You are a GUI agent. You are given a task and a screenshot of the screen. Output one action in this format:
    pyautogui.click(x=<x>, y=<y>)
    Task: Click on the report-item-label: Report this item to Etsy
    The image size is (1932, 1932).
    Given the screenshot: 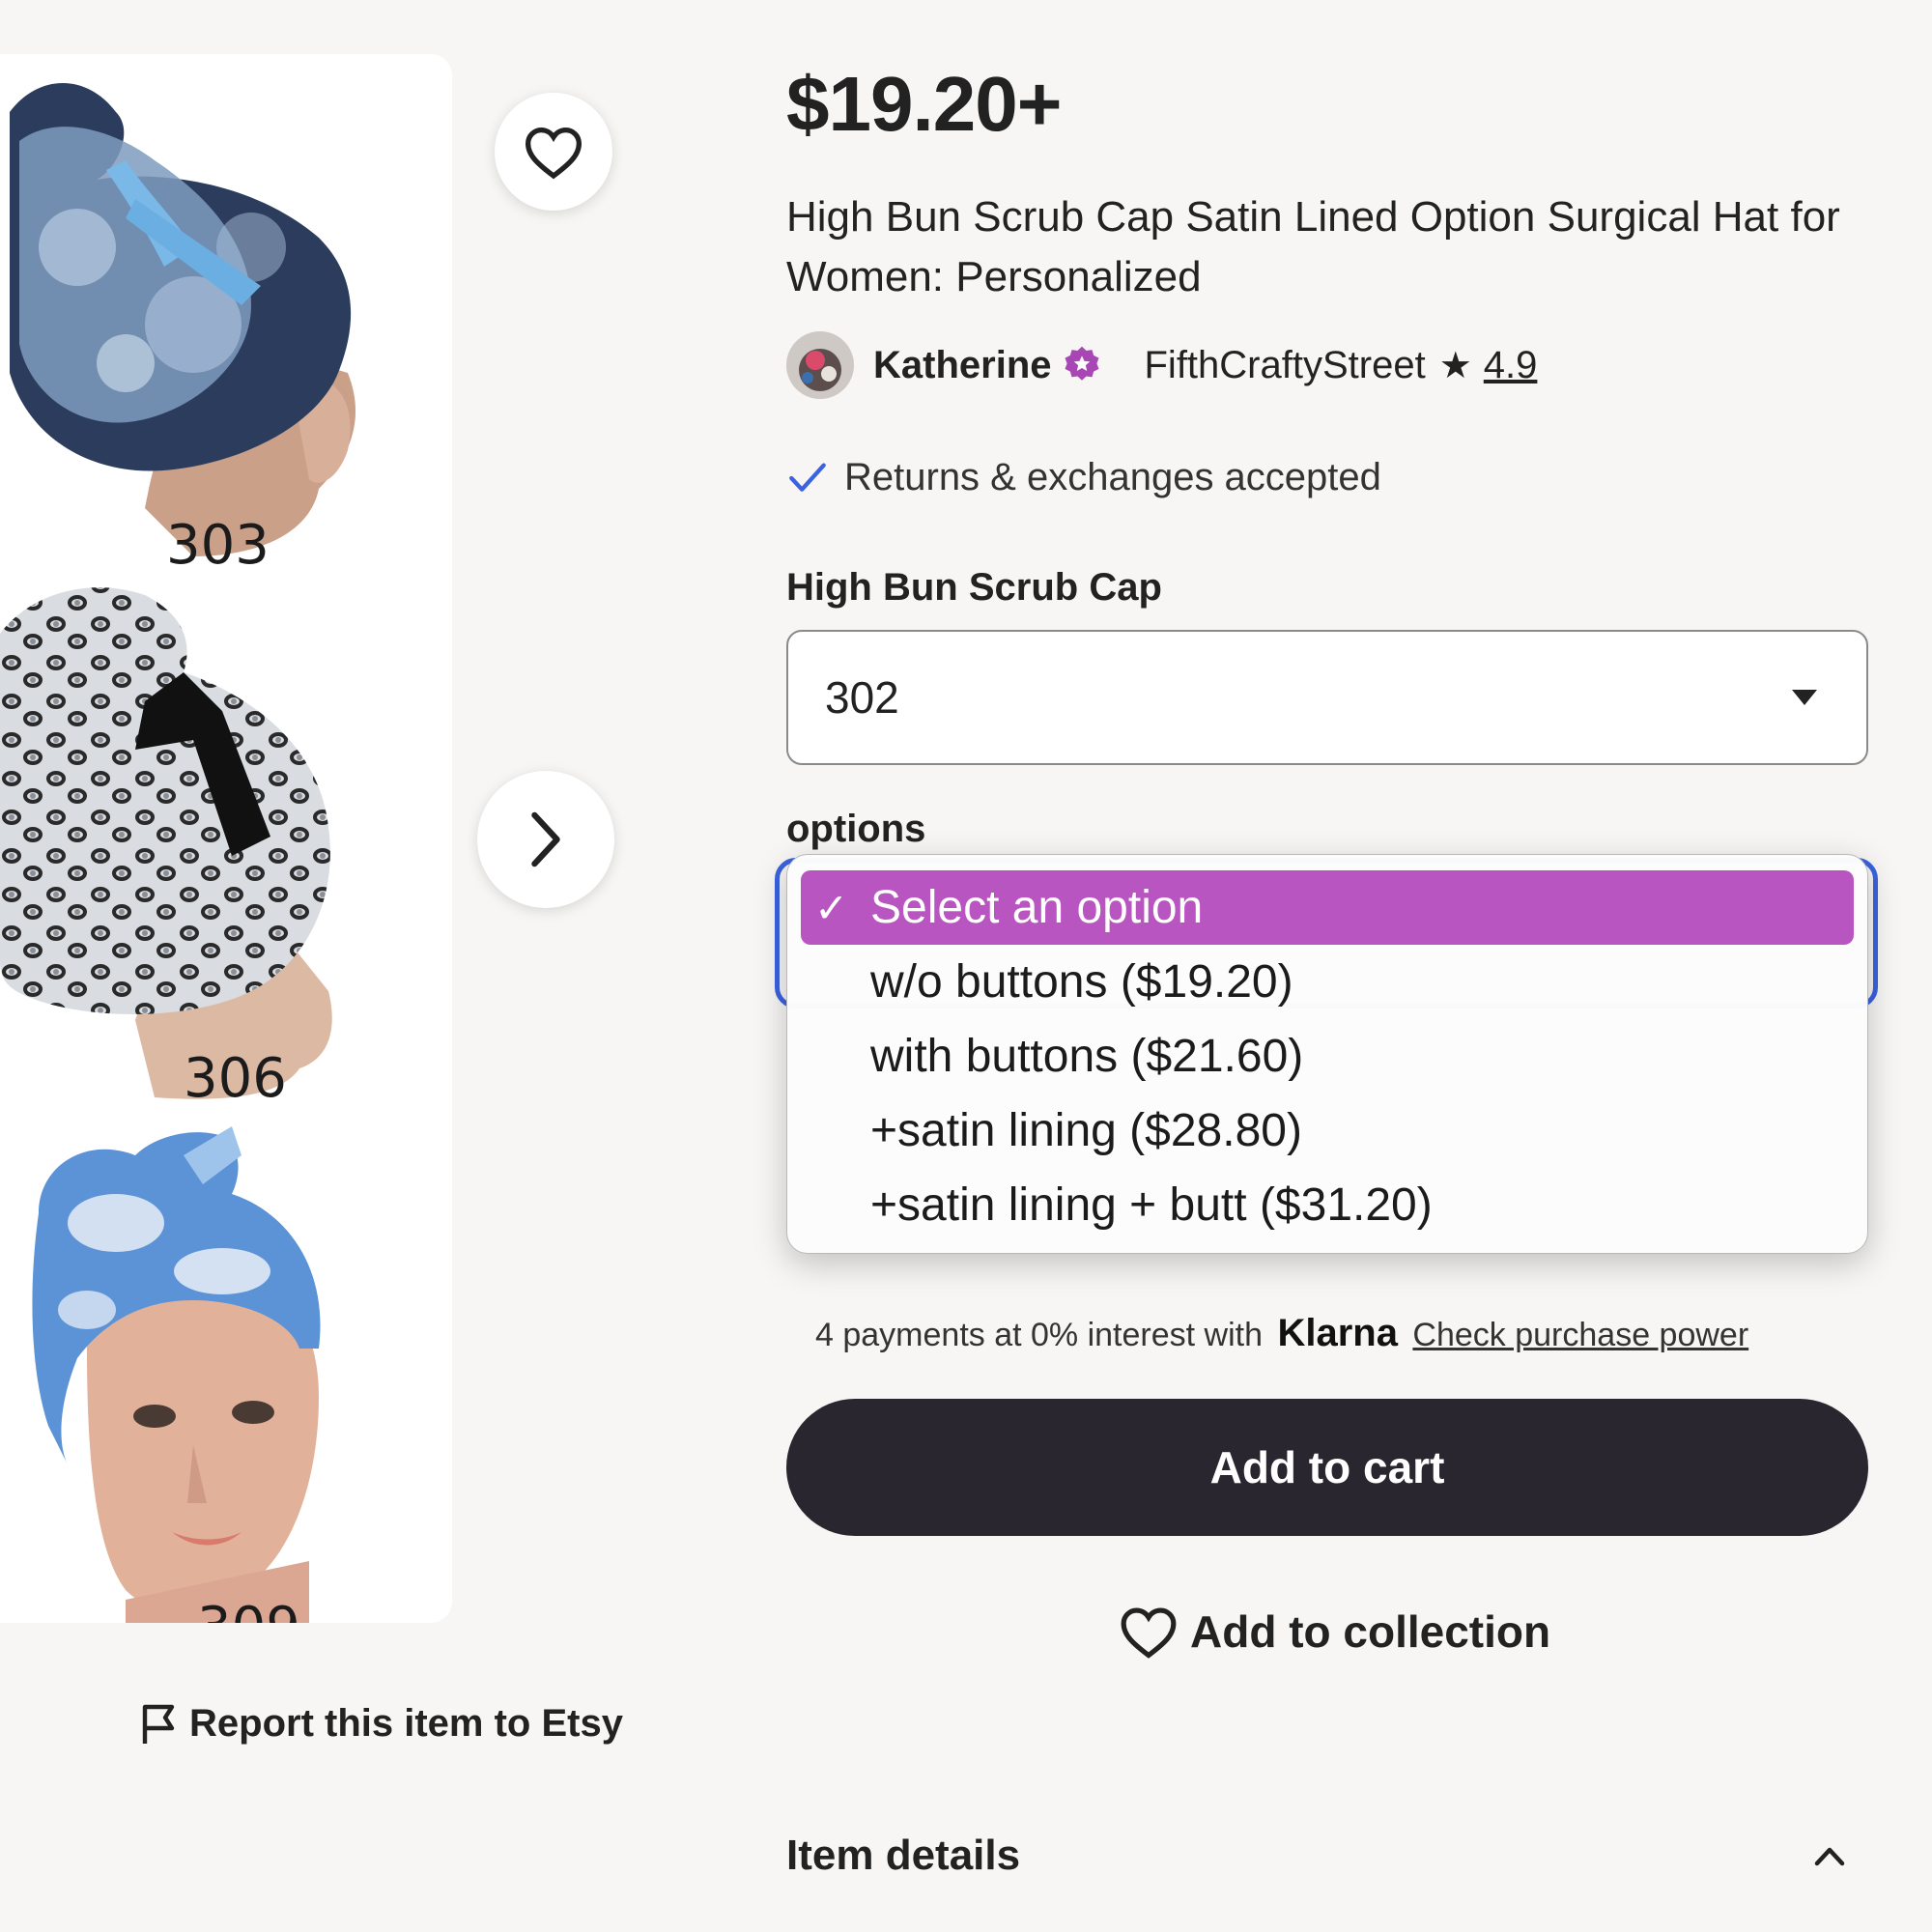 What is the action you would take?
    pyautogui.click(x=406, y=1723)
    